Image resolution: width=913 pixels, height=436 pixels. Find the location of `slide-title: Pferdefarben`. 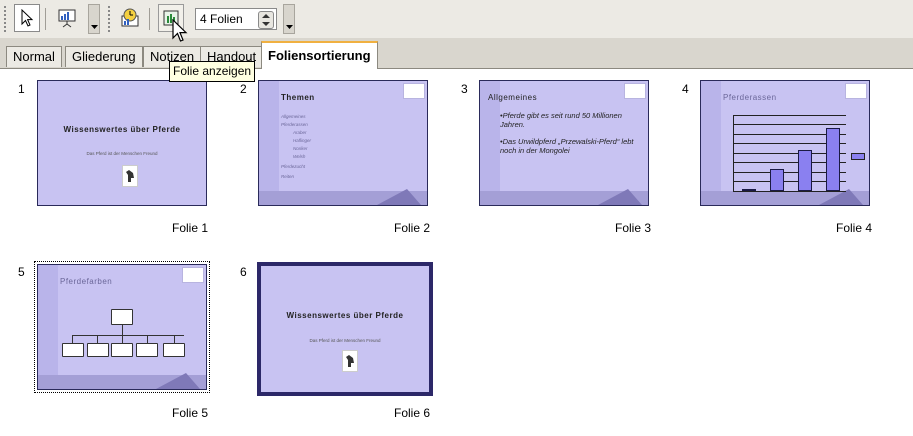

slide-title: Pferdefarben is located at coordinates (86, 281).